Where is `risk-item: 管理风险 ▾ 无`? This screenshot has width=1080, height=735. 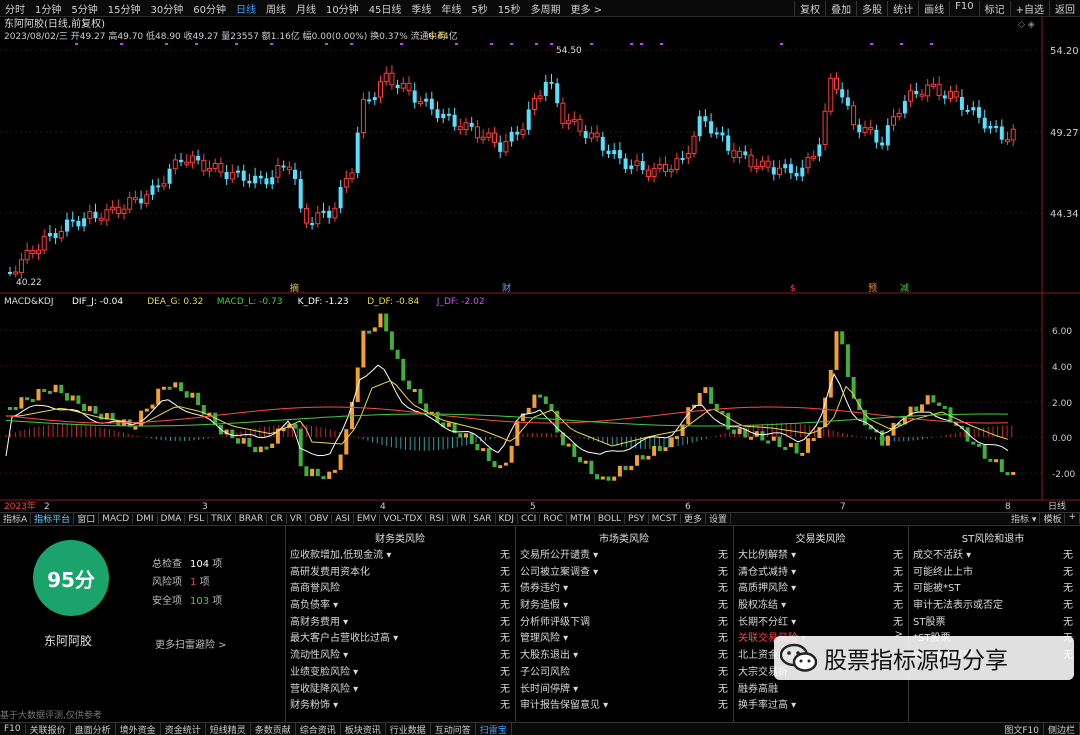 risk-item: 管理风险 ▾ 无 is located at coordinates (624, 637).